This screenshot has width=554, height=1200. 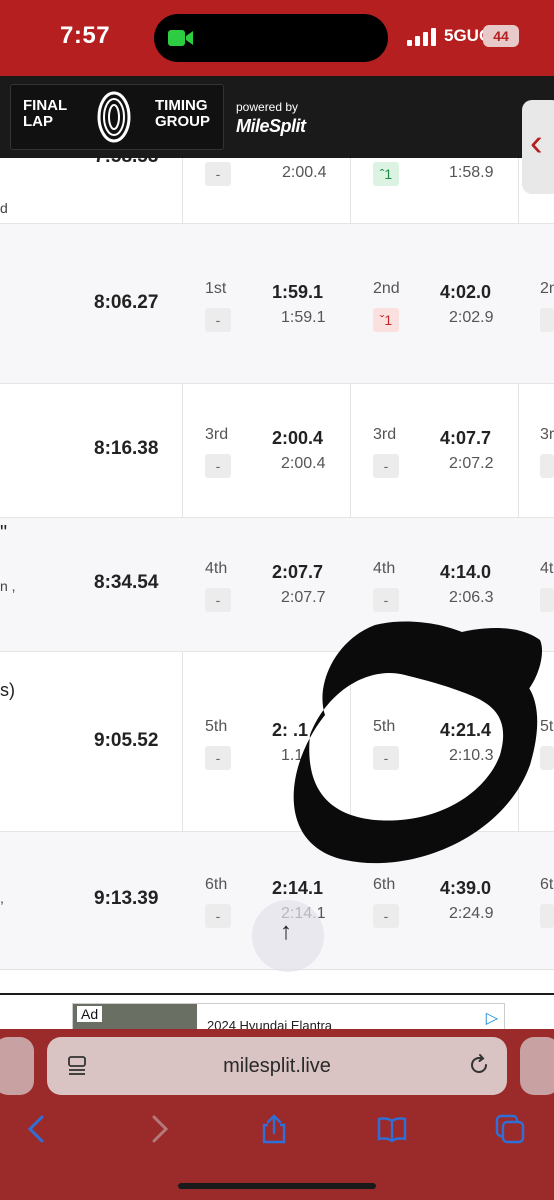 What do you see at coordinates (8, 586) in the screenshot?
I see `athlete-info: n ,` at bounding box center [8, 586].